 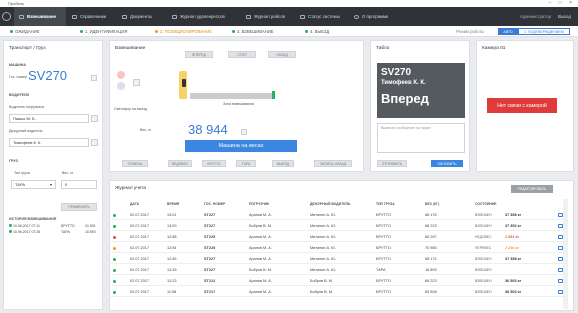 What do you see at coordinates (231, 96) in the screenshot?
I see `weighing-platform` at bounding box center [231, 96].